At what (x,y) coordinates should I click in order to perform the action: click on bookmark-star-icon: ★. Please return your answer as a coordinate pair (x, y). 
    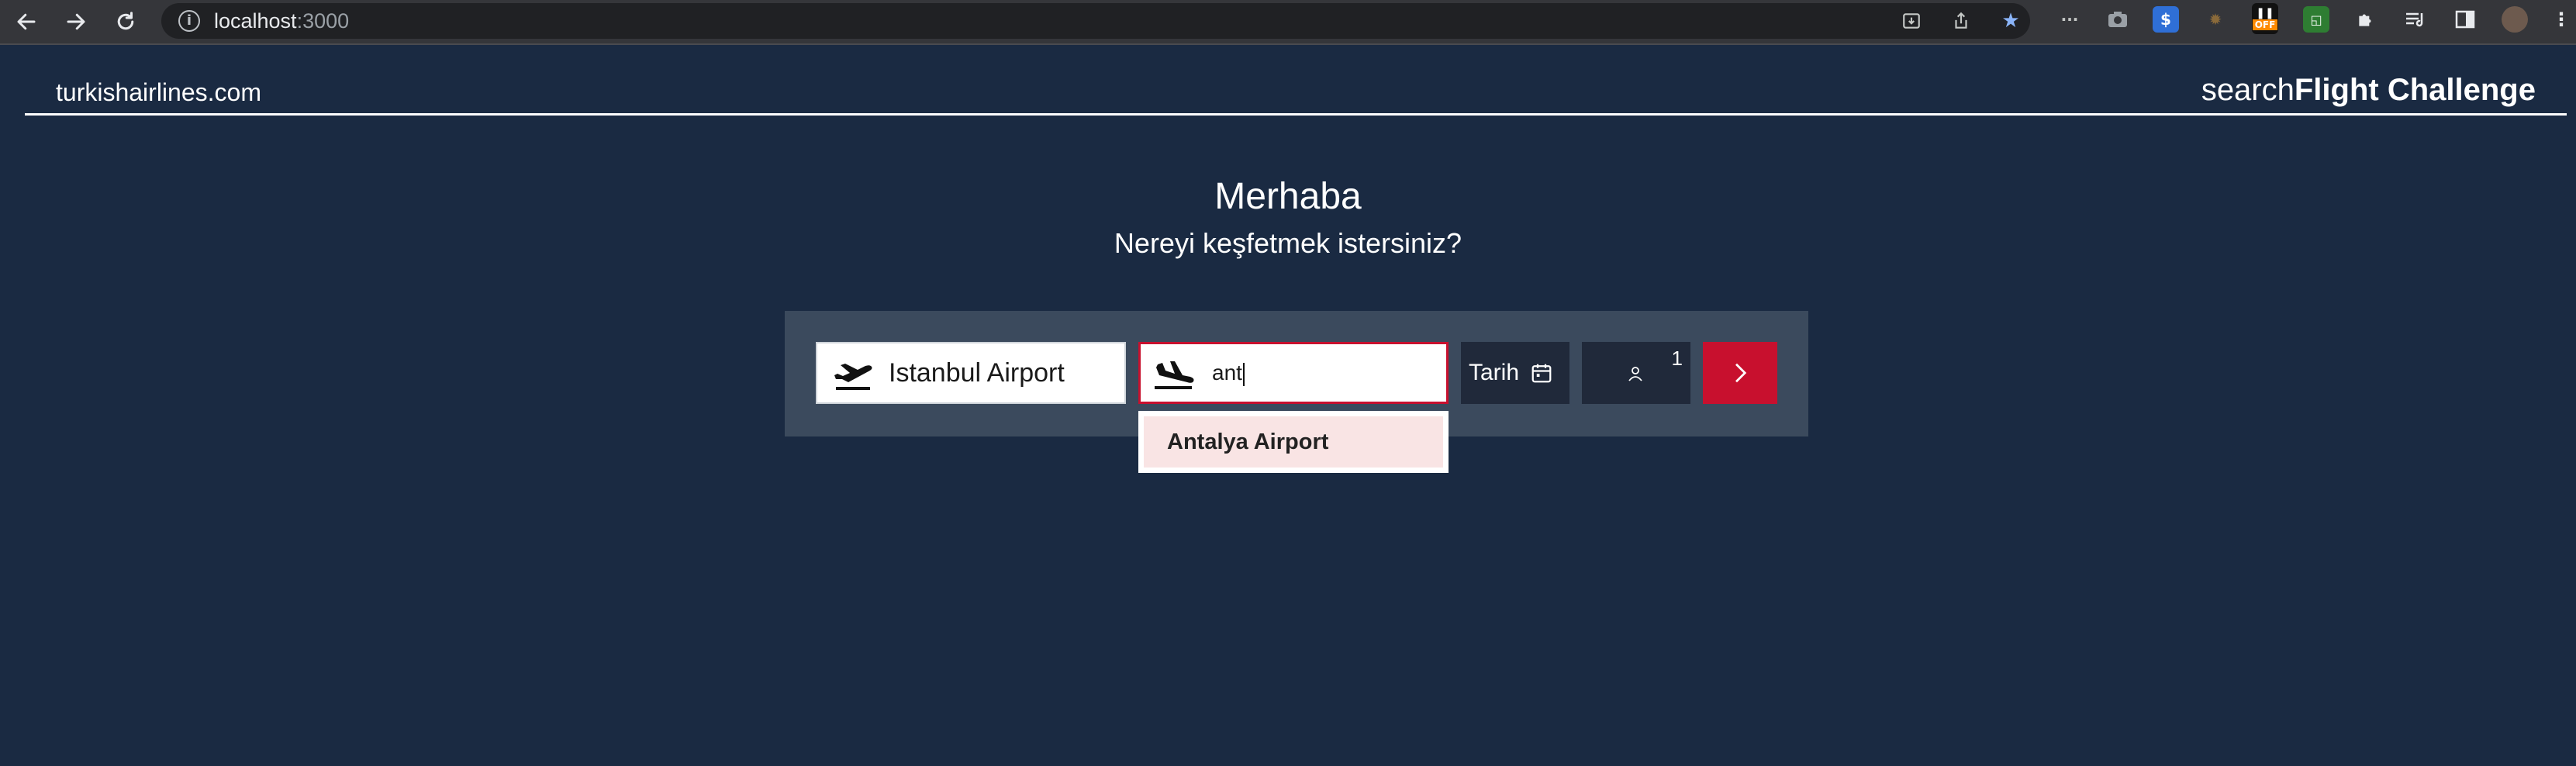
    Looking at the image, I should click on (2011, 21).